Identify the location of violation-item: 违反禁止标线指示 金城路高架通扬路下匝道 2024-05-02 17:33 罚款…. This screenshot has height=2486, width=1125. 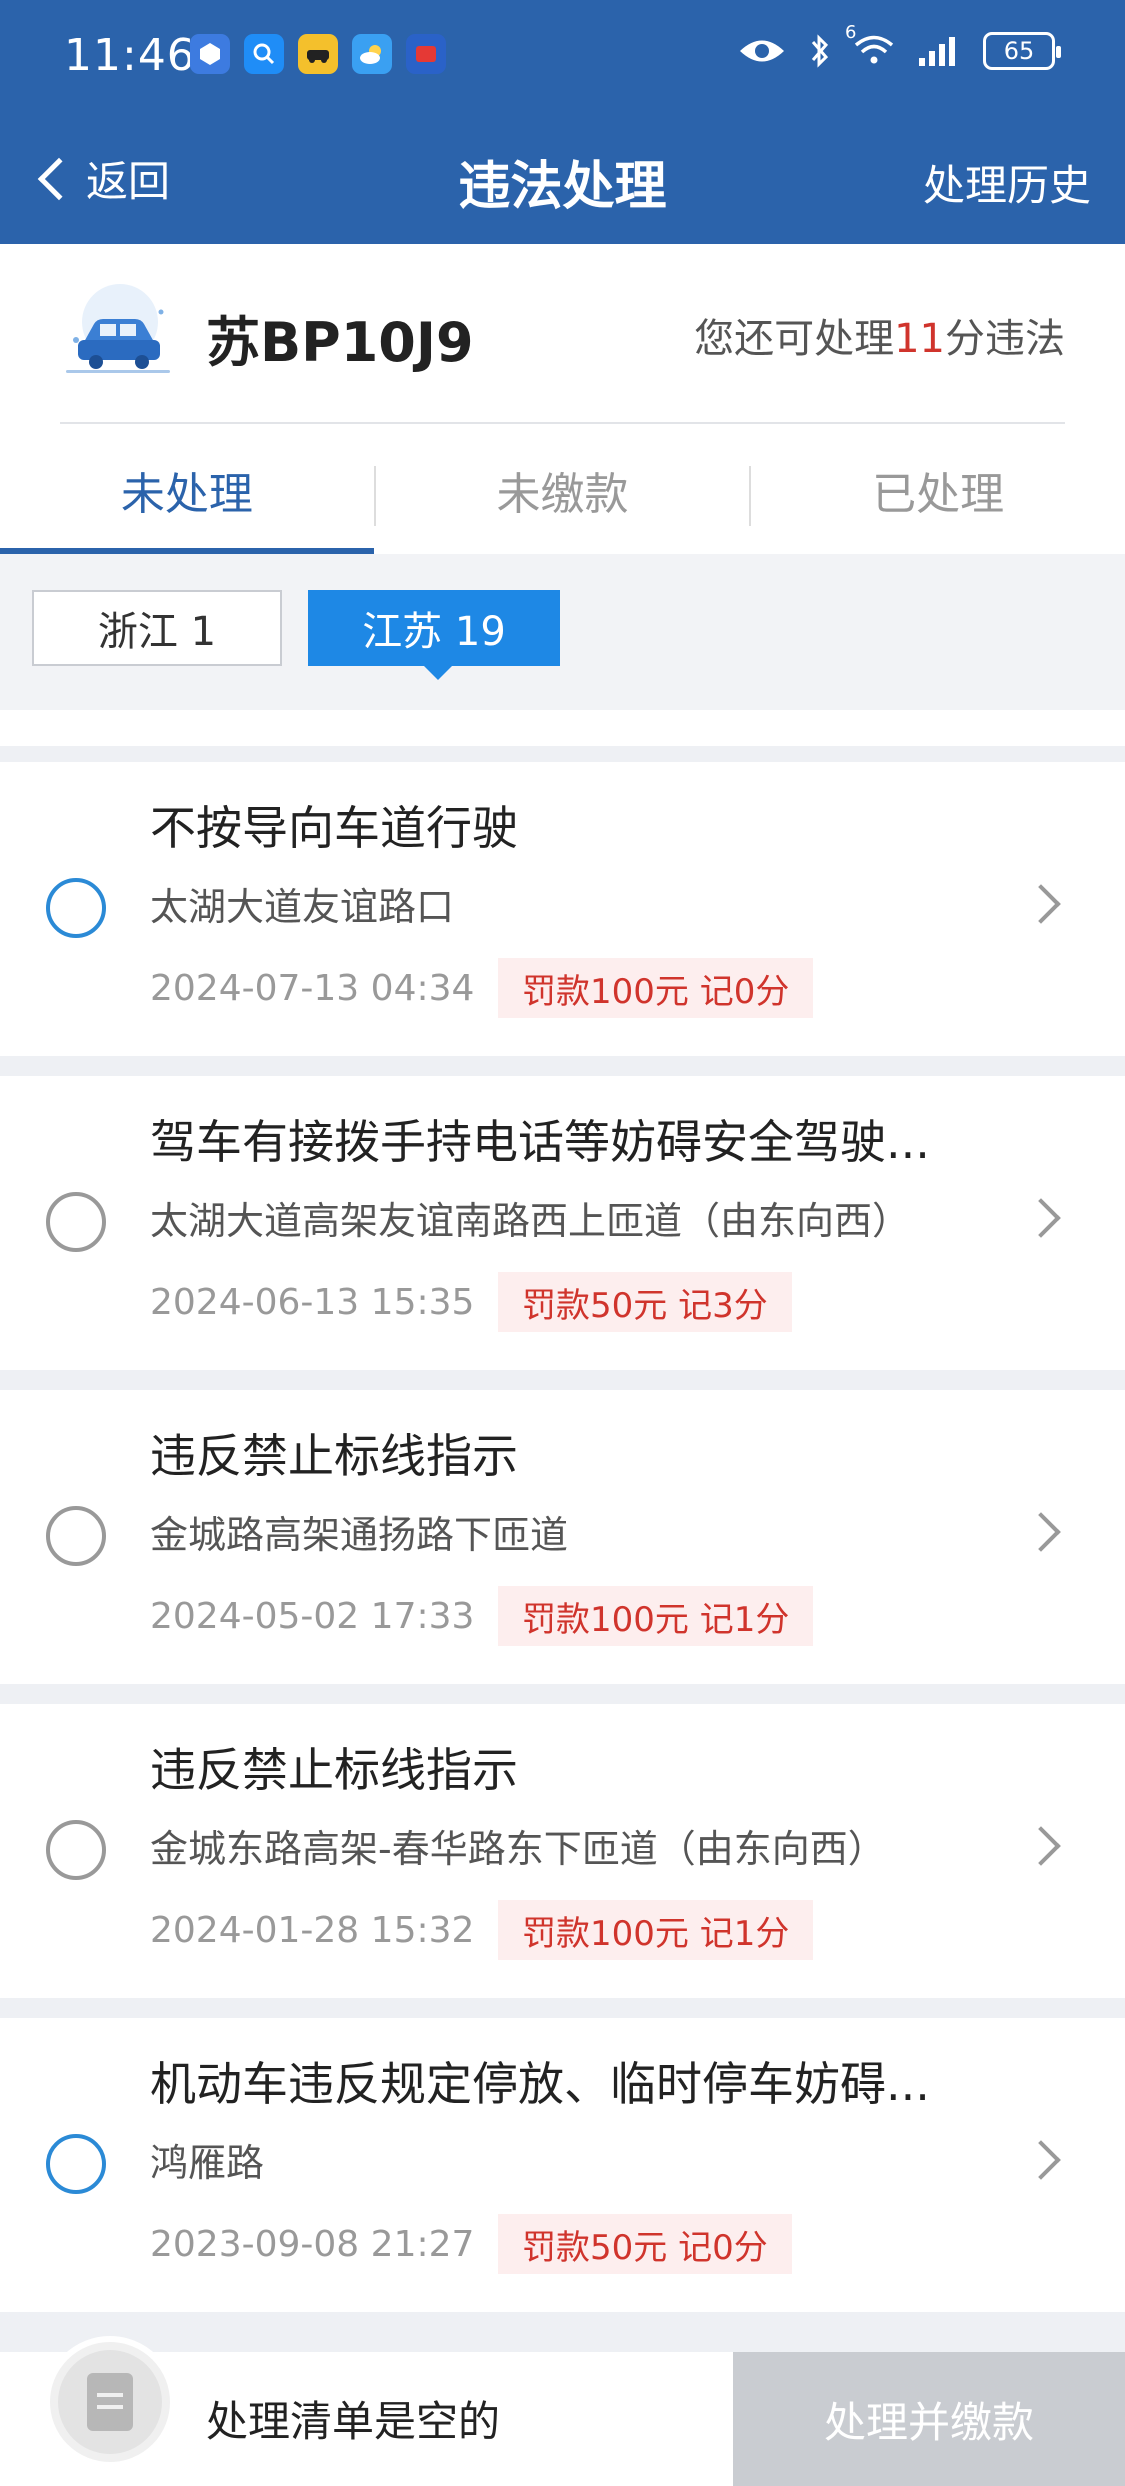
(562, 1537).